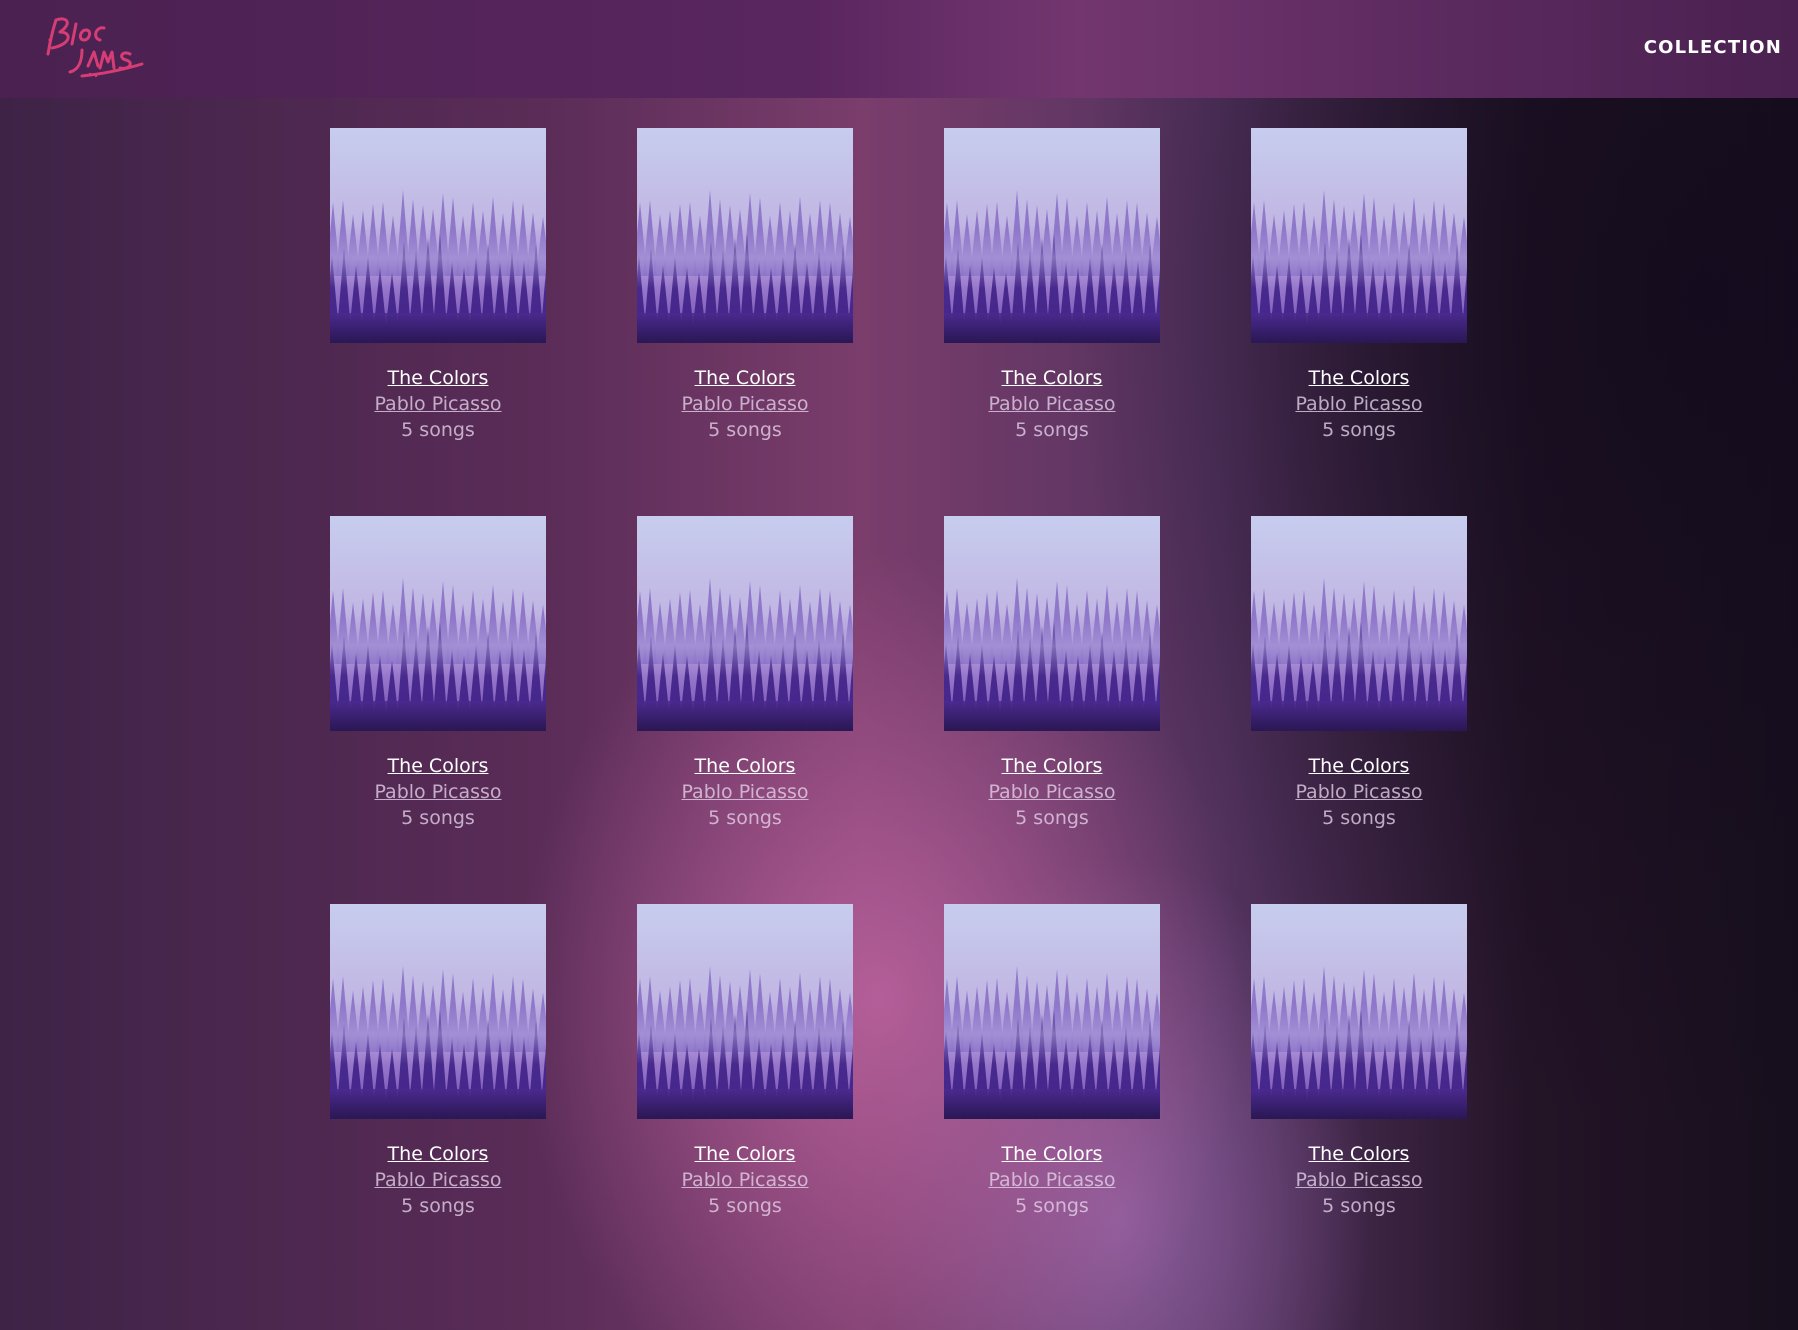 The image size is (1798, 1330). Describe the element at coordinates (899, 49) in the screenshot. I see `top-navbar: COLLECTION` at that location.